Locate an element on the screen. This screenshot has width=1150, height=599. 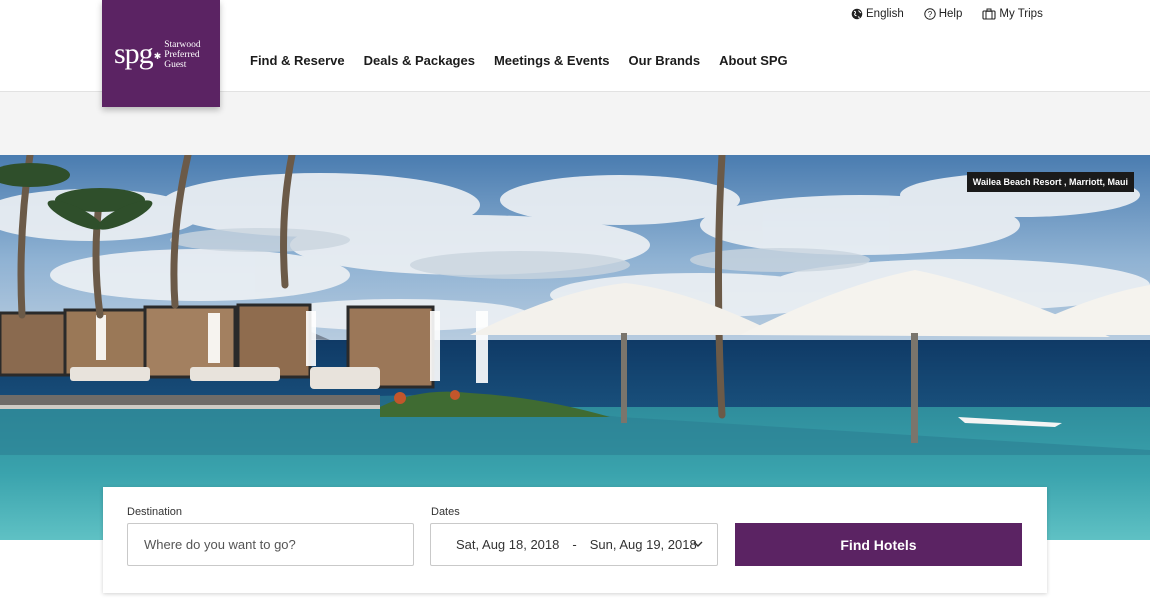
suitcase-icon is located at coordinates (989, 14).